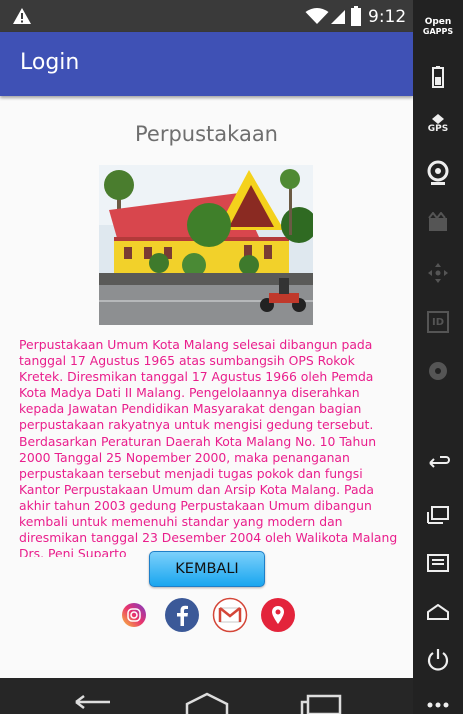  What do you see at coordinates (278, 615) in the screenshot?
I see `location-pin-icon` at bounding box center [278, 615].